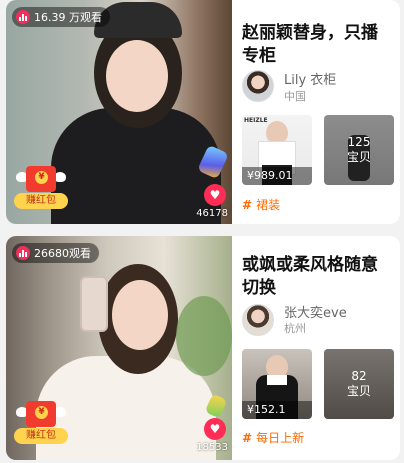  Describe the element at coordinates (280, 438) in the screenshot. I see `tag-label: 每日上新` at that location.